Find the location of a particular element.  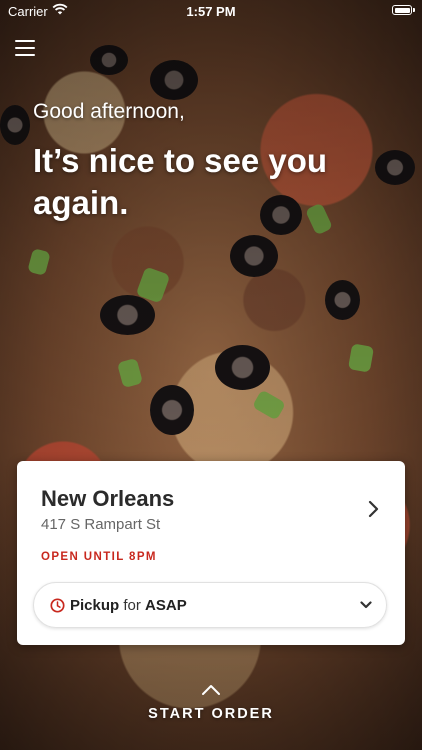

pickup-time: ASAP is located at coordinates (166, 605).